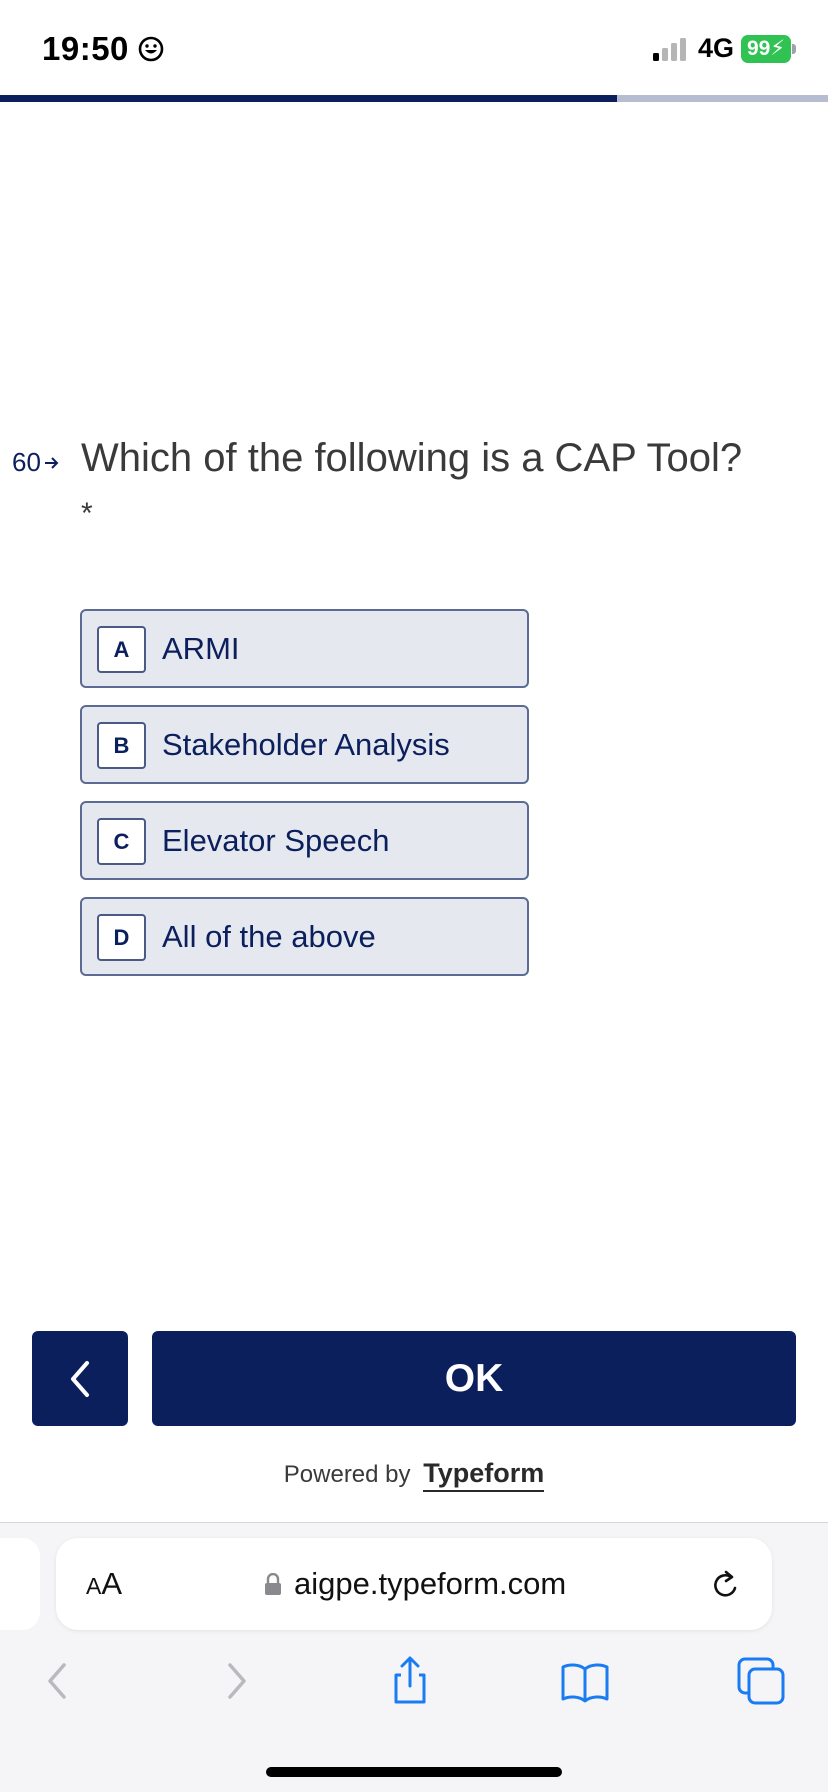 This screenshot has width=828, height=1792. Describe the element at coordinates (761, 1681) in the screenshot. I see `tabs-icon` at that location.